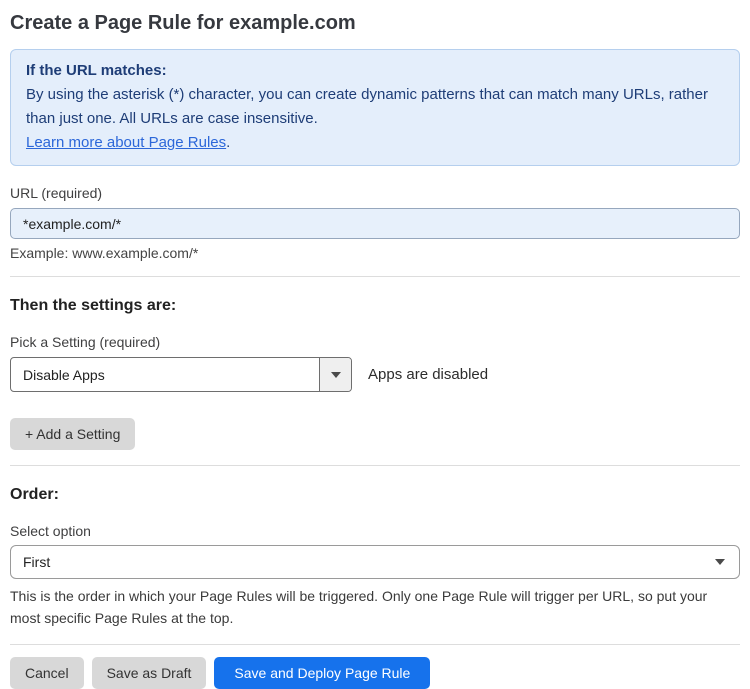 The image size is (750, 689). I want to click on info-box-heading: If the URL matches:, so click(96, 70).